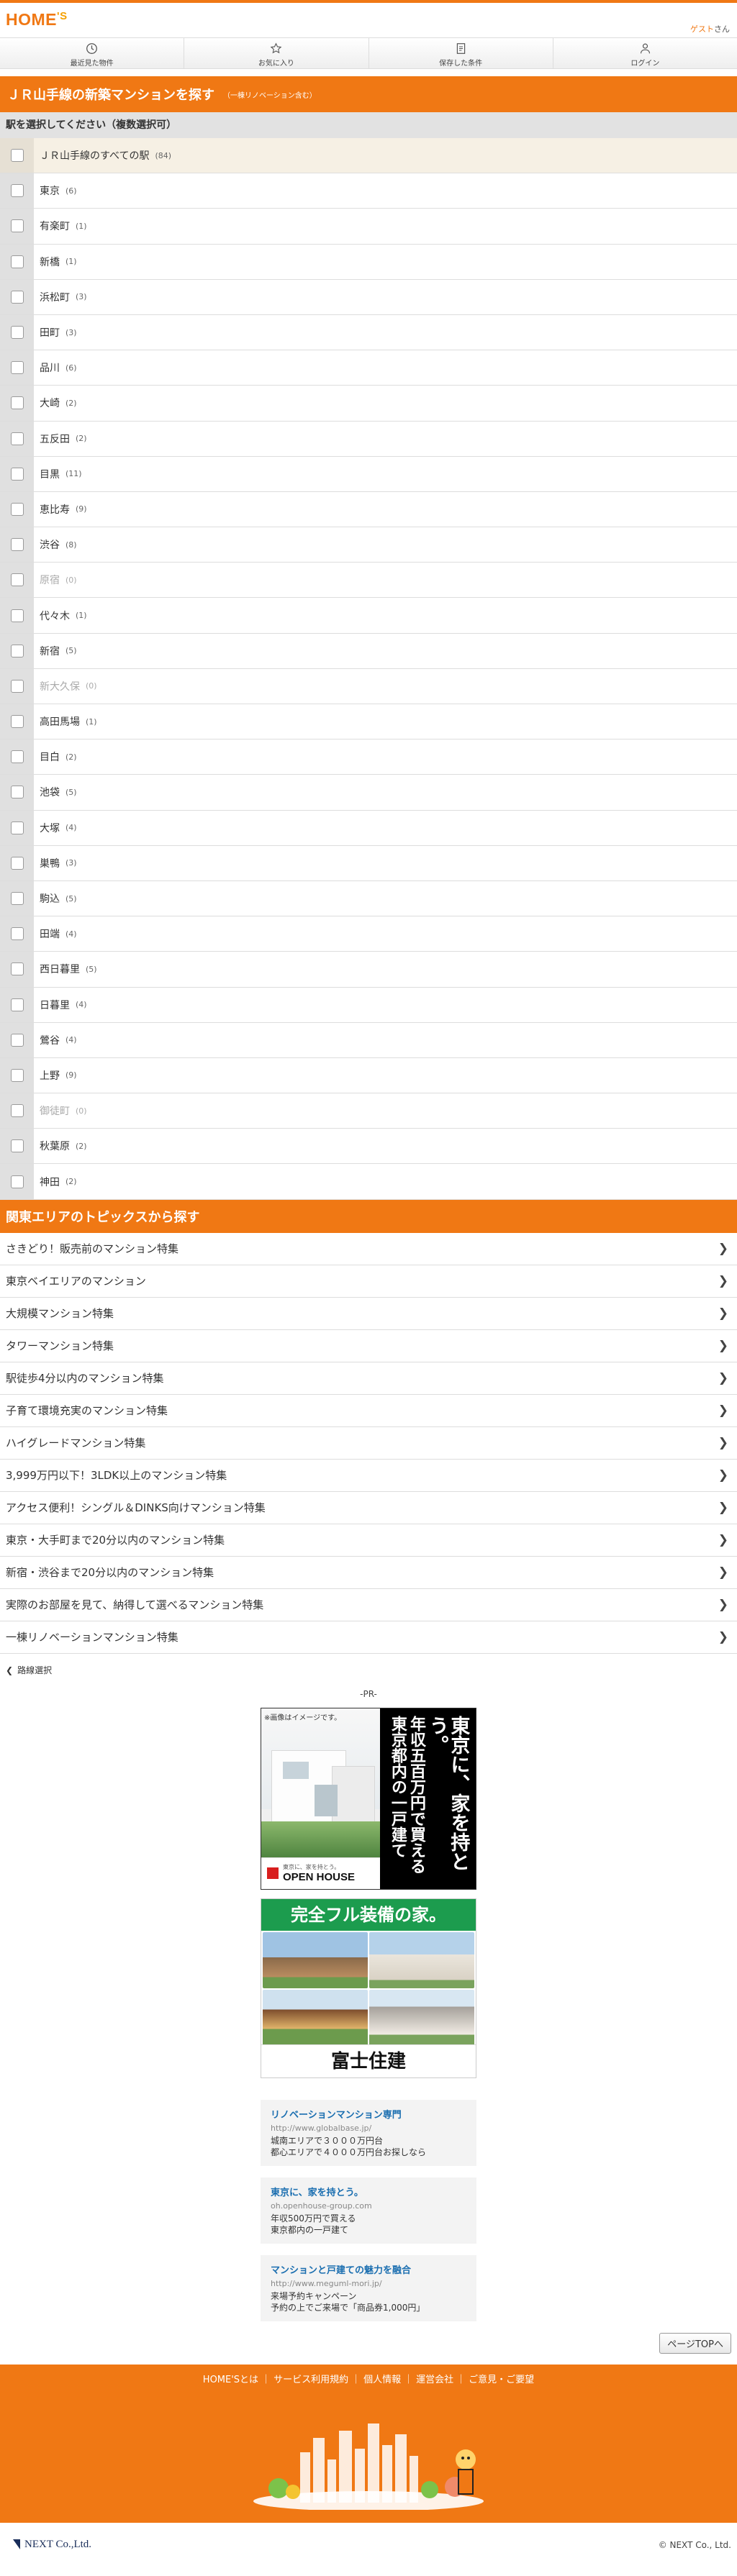 Image resolution: width=737 pixels, height=2576 pixels. What do you see at coordinates (368, 262) in the screenshot?
I see `station-item: 新橋 (1)` at bounding box center [368, 262].